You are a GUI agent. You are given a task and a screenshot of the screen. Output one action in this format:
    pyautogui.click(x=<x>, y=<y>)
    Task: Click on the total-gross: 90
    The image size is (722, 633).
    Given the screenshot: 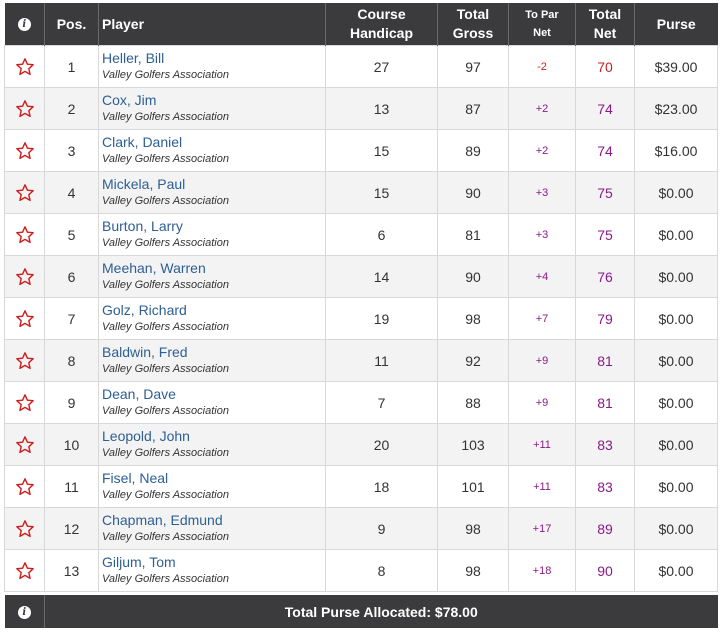 What is the action you would take?
    pyautogui.click(x=473, y=192)
    